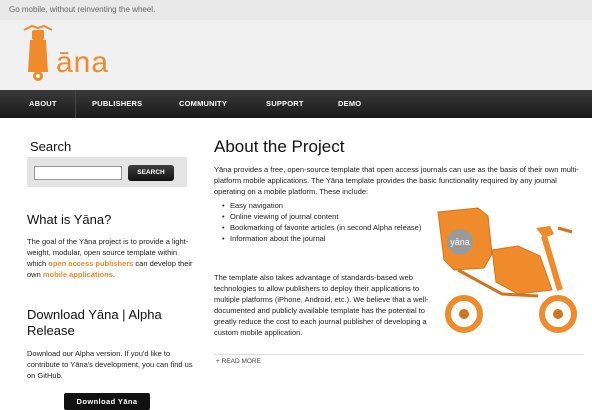 This screenshot has height=410, width=592. Describe the element at coordinates (113, 274) in the screenshot. I see `what-text-3: .` at that location.